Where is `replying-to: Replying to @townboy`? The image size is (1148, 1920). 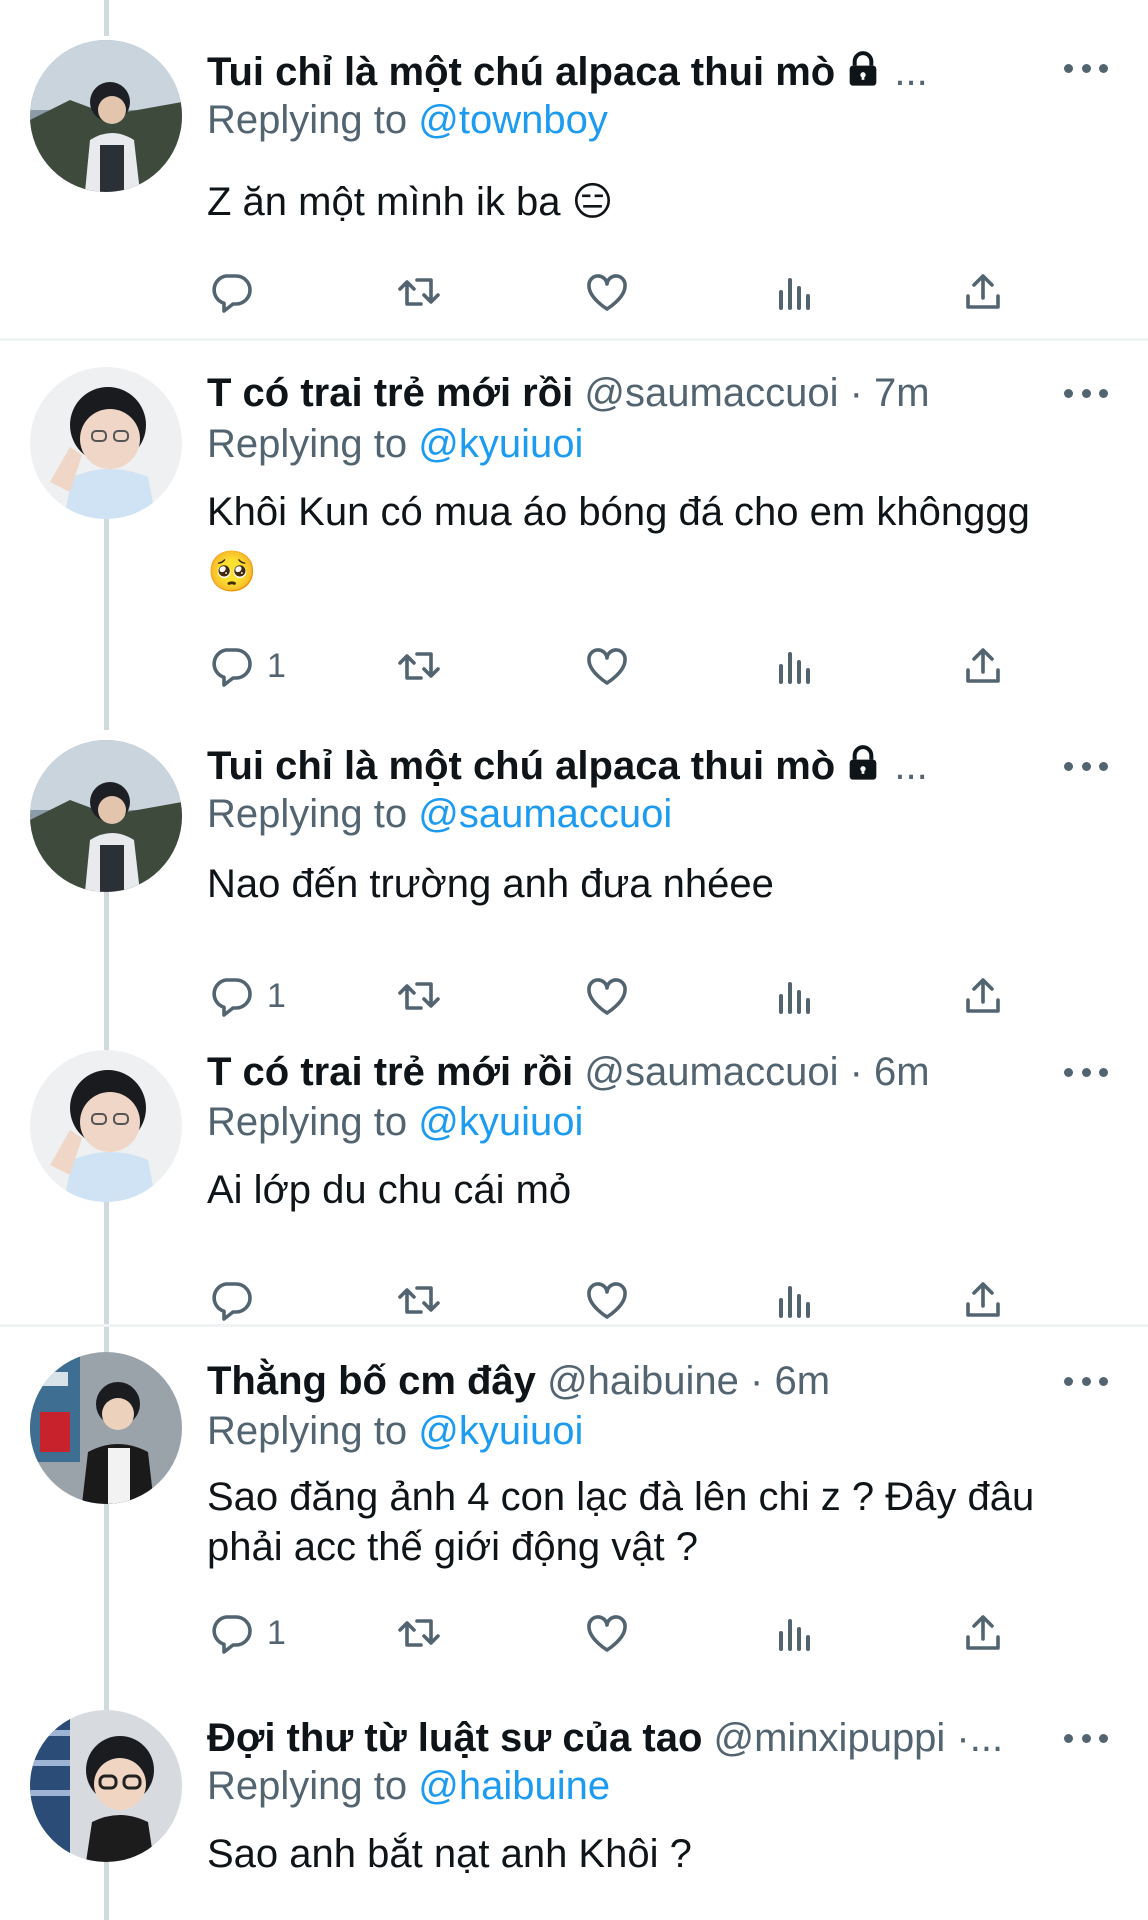
replying-to: Replying to @townboy is located at coordinates (407, 120).